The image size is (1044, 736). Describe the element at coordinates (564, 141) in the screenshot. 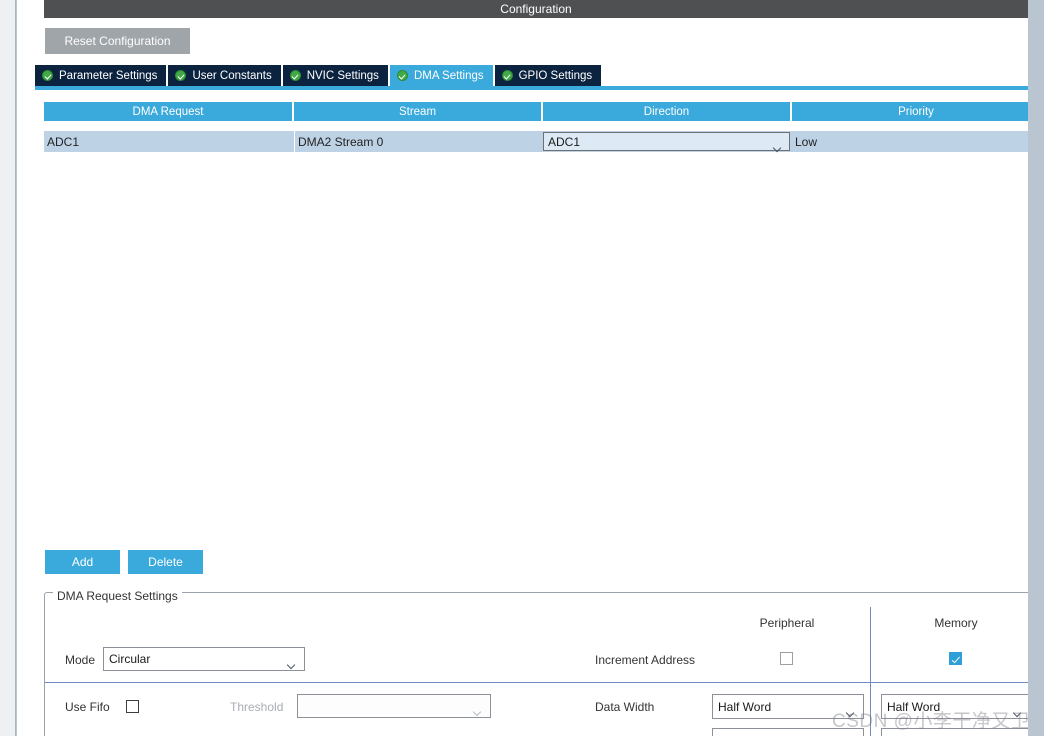

I see `direction-value: ADC1` at that location.